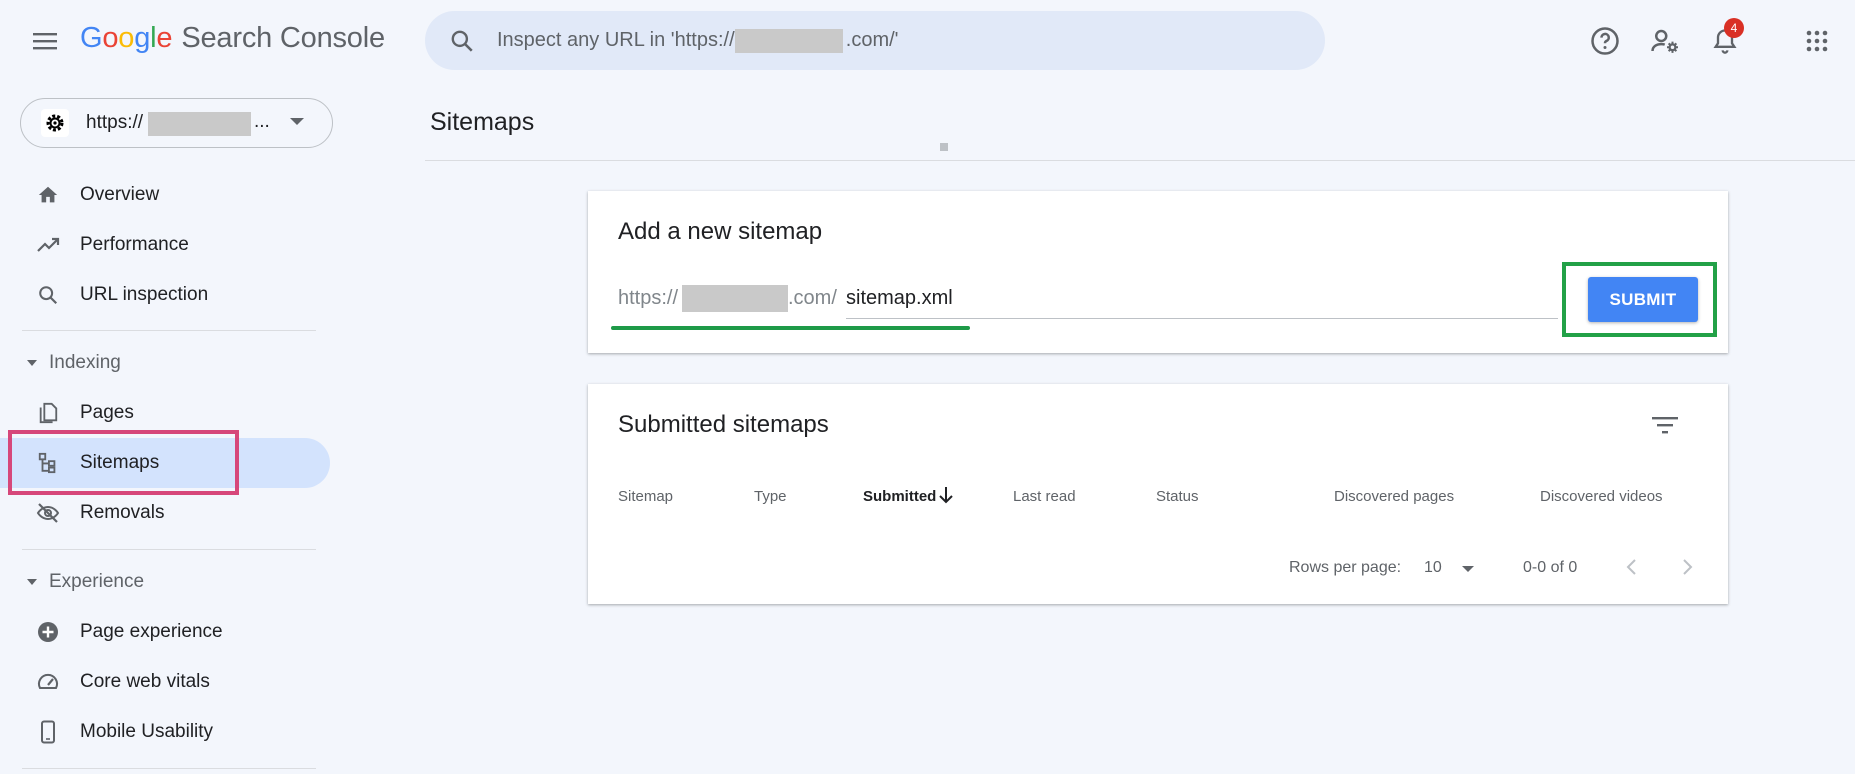 The image size is (1855, 774). What do you see at coordinates (48, 732) in the screenshot?
I see `phone-icon` at bounding box center [48, 732].